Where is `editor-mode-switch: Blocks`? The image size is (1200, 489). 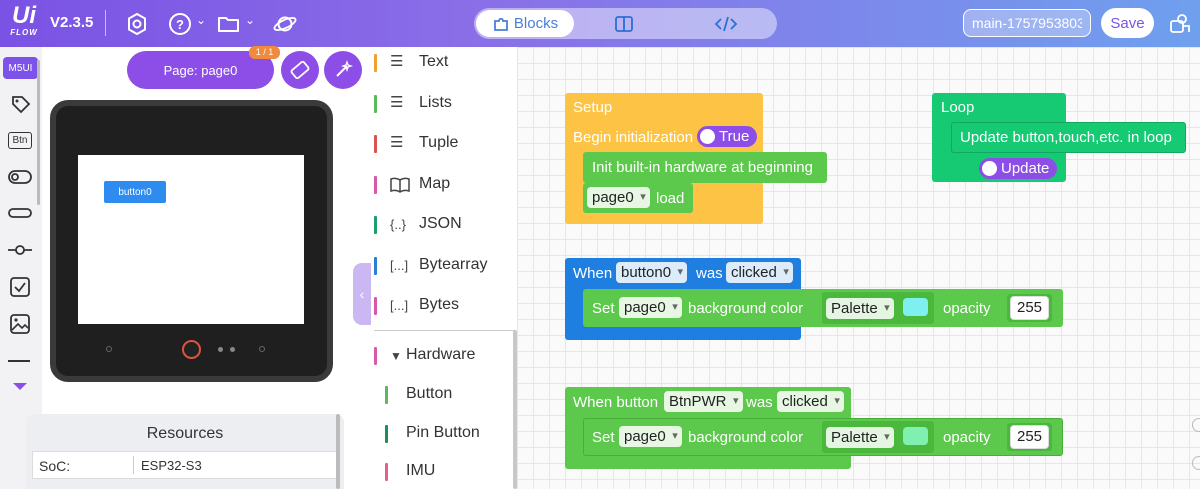
editor-mode-switch: Blocks is located at coordinates (625, 23).